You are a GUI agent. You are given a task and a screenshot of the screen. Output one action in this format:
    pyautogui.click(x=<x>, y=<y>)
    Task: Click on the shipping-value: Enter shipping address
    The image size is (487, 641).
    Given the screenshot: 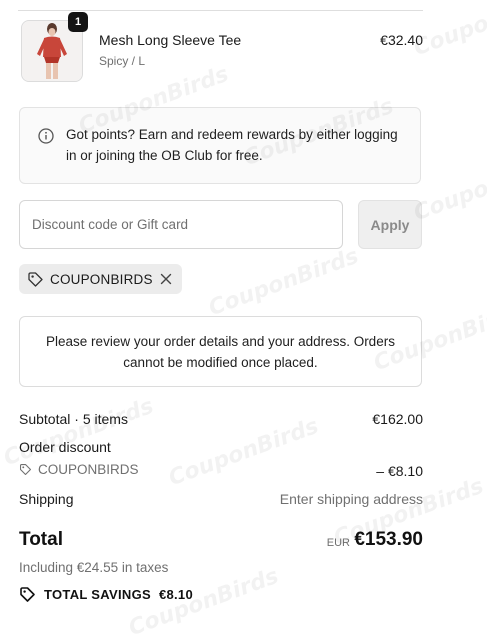 What is the action you would take?
    pyautogui.click(x=351, y=499)
    